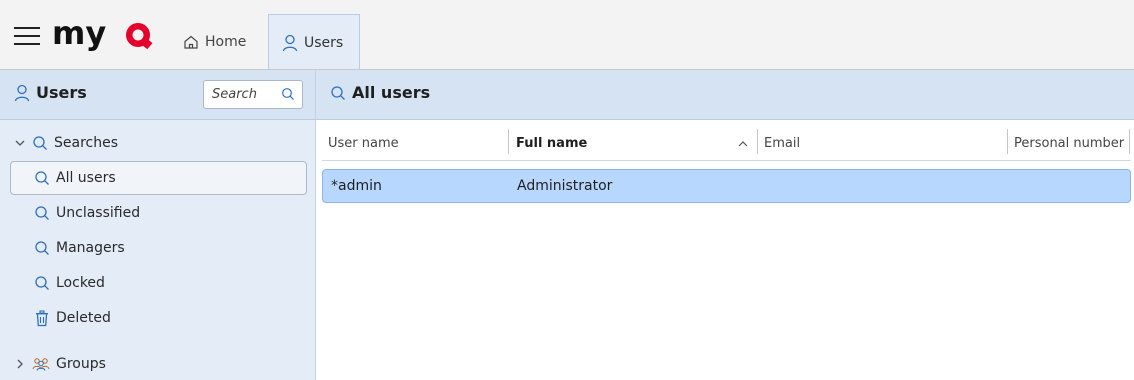 The image size is (1134, 380). What do you see at coordinates (83, 318) in the screenshot?
I see `tree-item-label: Deleted` at bounding box center [83, 318].